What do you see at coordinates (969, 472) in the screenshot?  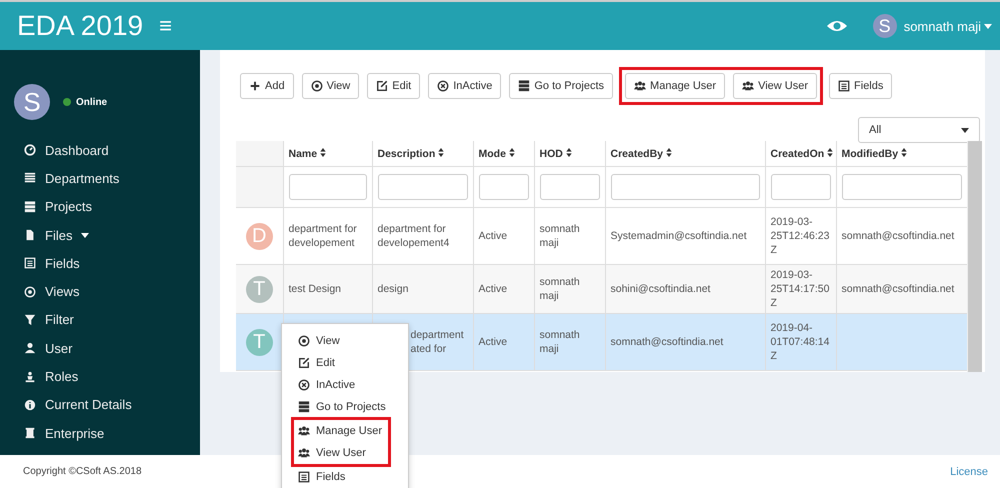 I see `license-link: License` at bounding box center [969, 472].